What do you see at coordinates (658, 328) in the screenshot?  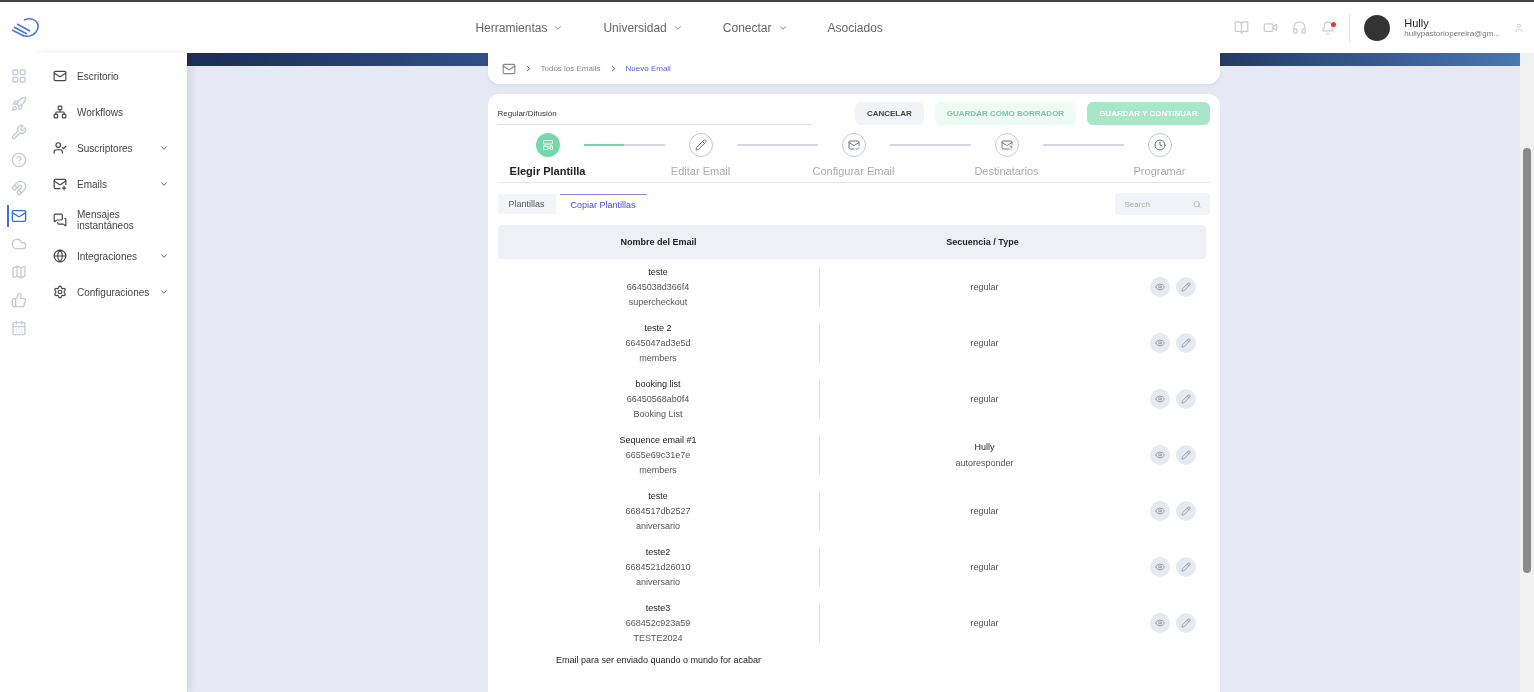 I see `email-name: teste 2` at bounding box center [658, 328].